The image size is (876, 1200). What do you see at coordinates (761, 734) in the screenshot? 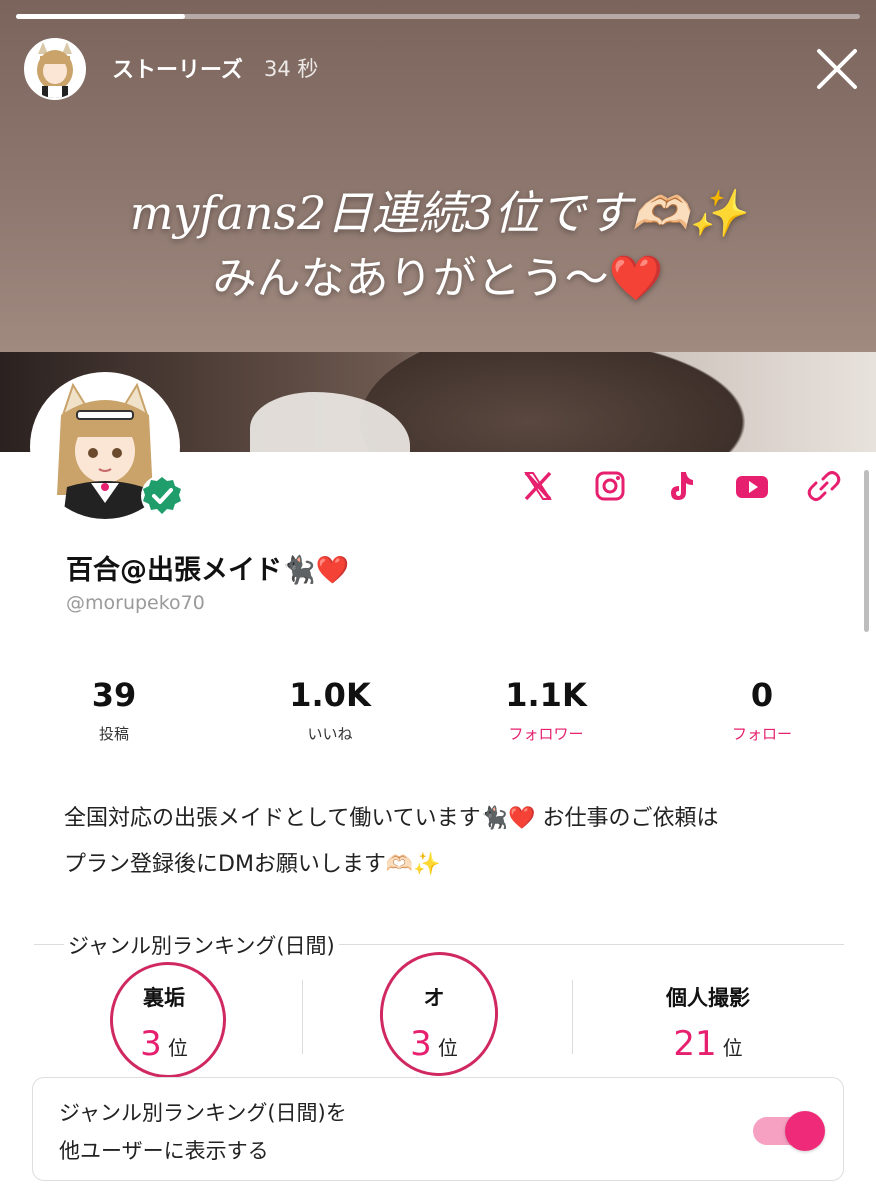
I see `stat-label: フォロー` at bounding box center [761, 734].